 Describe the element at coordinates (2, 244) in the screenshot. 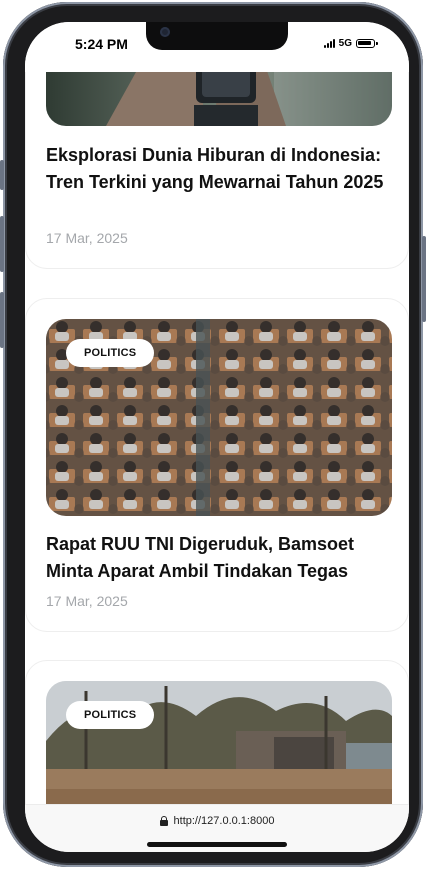

I see `volume-up-button` at that location.